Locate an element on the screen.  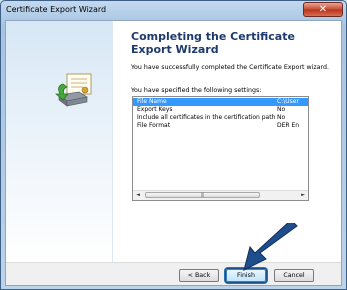
close-button: ✕ is located at coordinates (323, 9).